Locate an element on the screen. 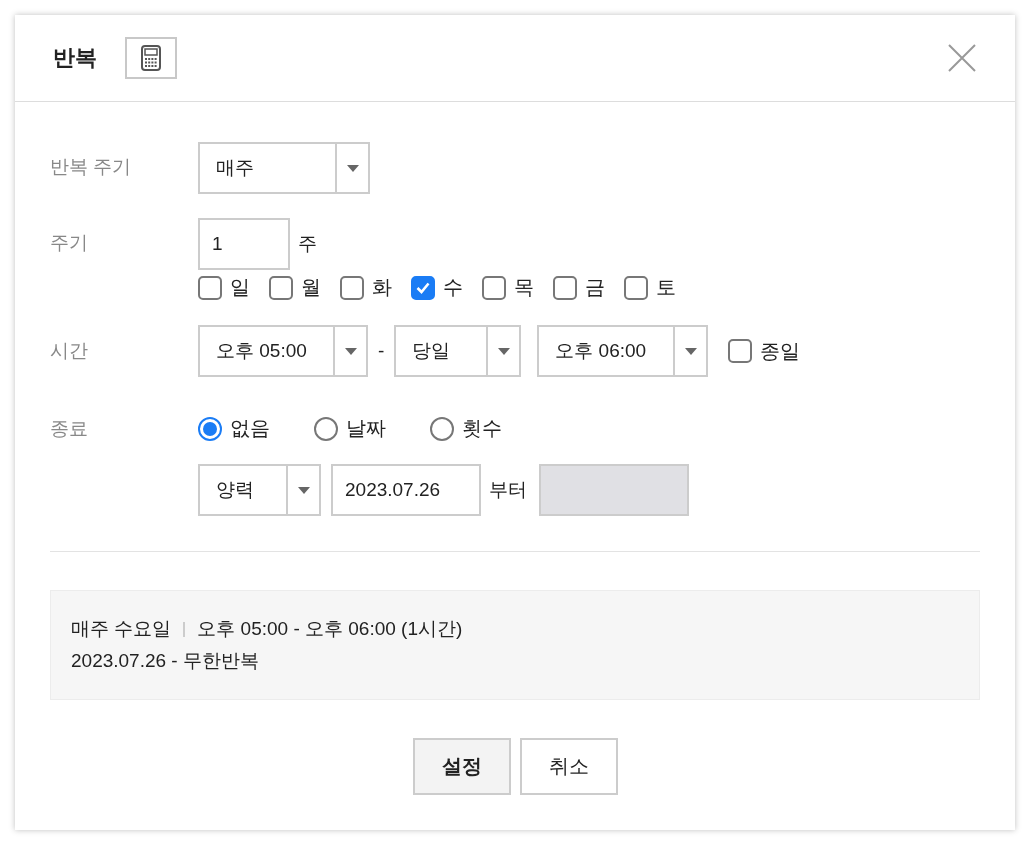 Image resolution: width=1032 pixels, height=848 pixels. weekday-checkbox: 월 is located at coordinates (295, 287).